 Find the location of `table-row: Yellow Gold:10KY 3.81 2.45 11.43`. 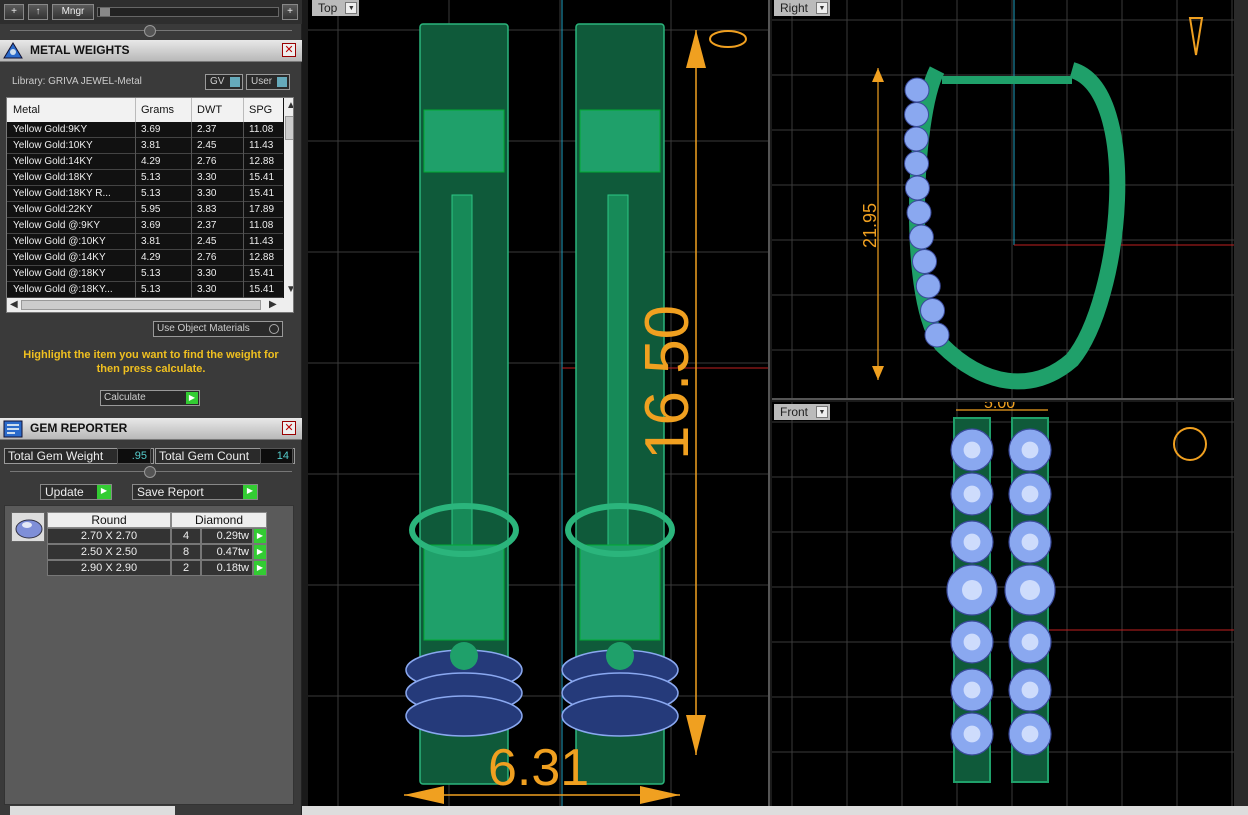

table-row: Yellow Gold:10KY 3.81 2.45 11.43 is located at coordinates (145, 146).